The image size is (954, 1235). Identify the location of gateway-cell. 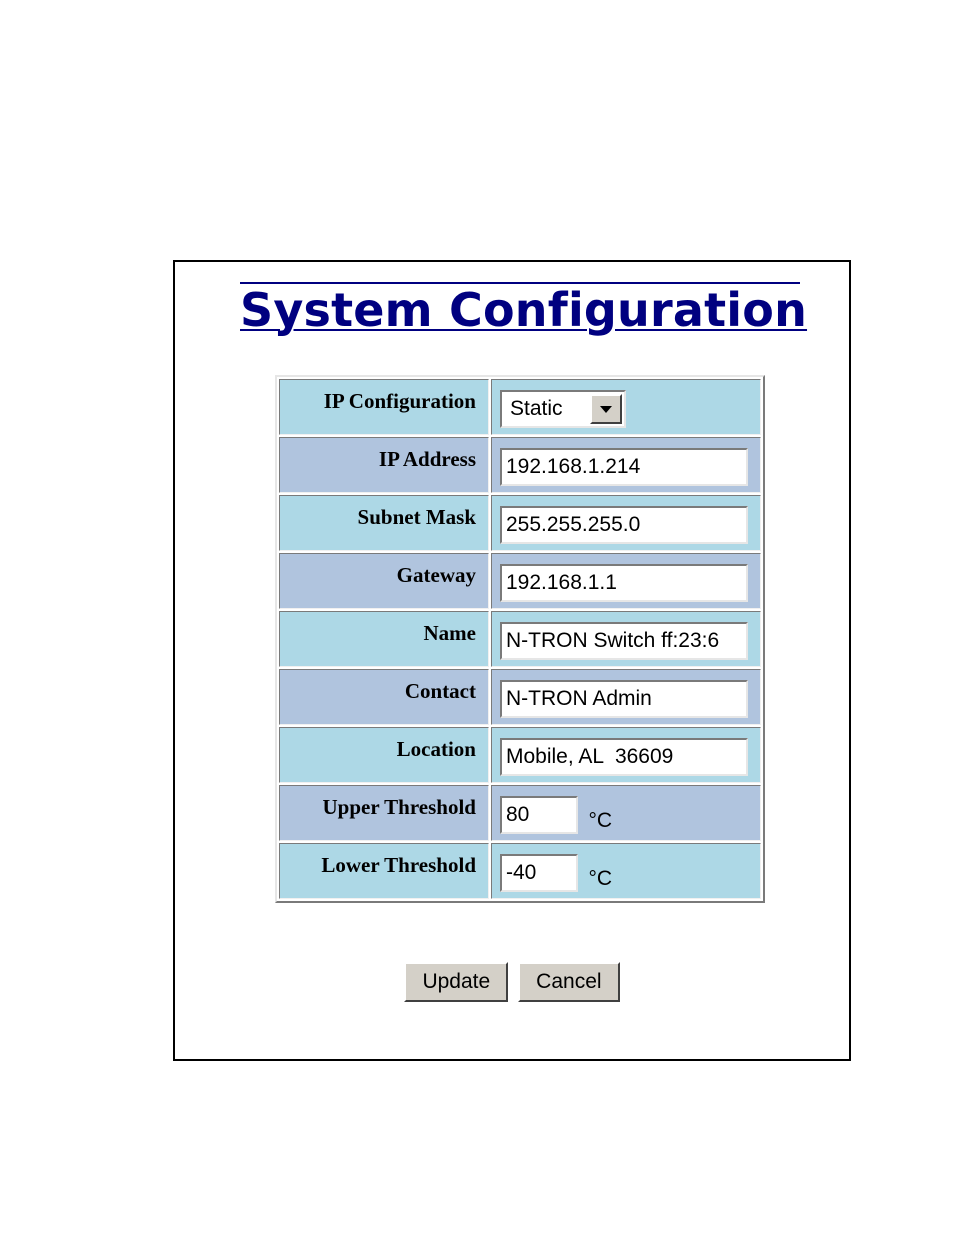
(626, 581).